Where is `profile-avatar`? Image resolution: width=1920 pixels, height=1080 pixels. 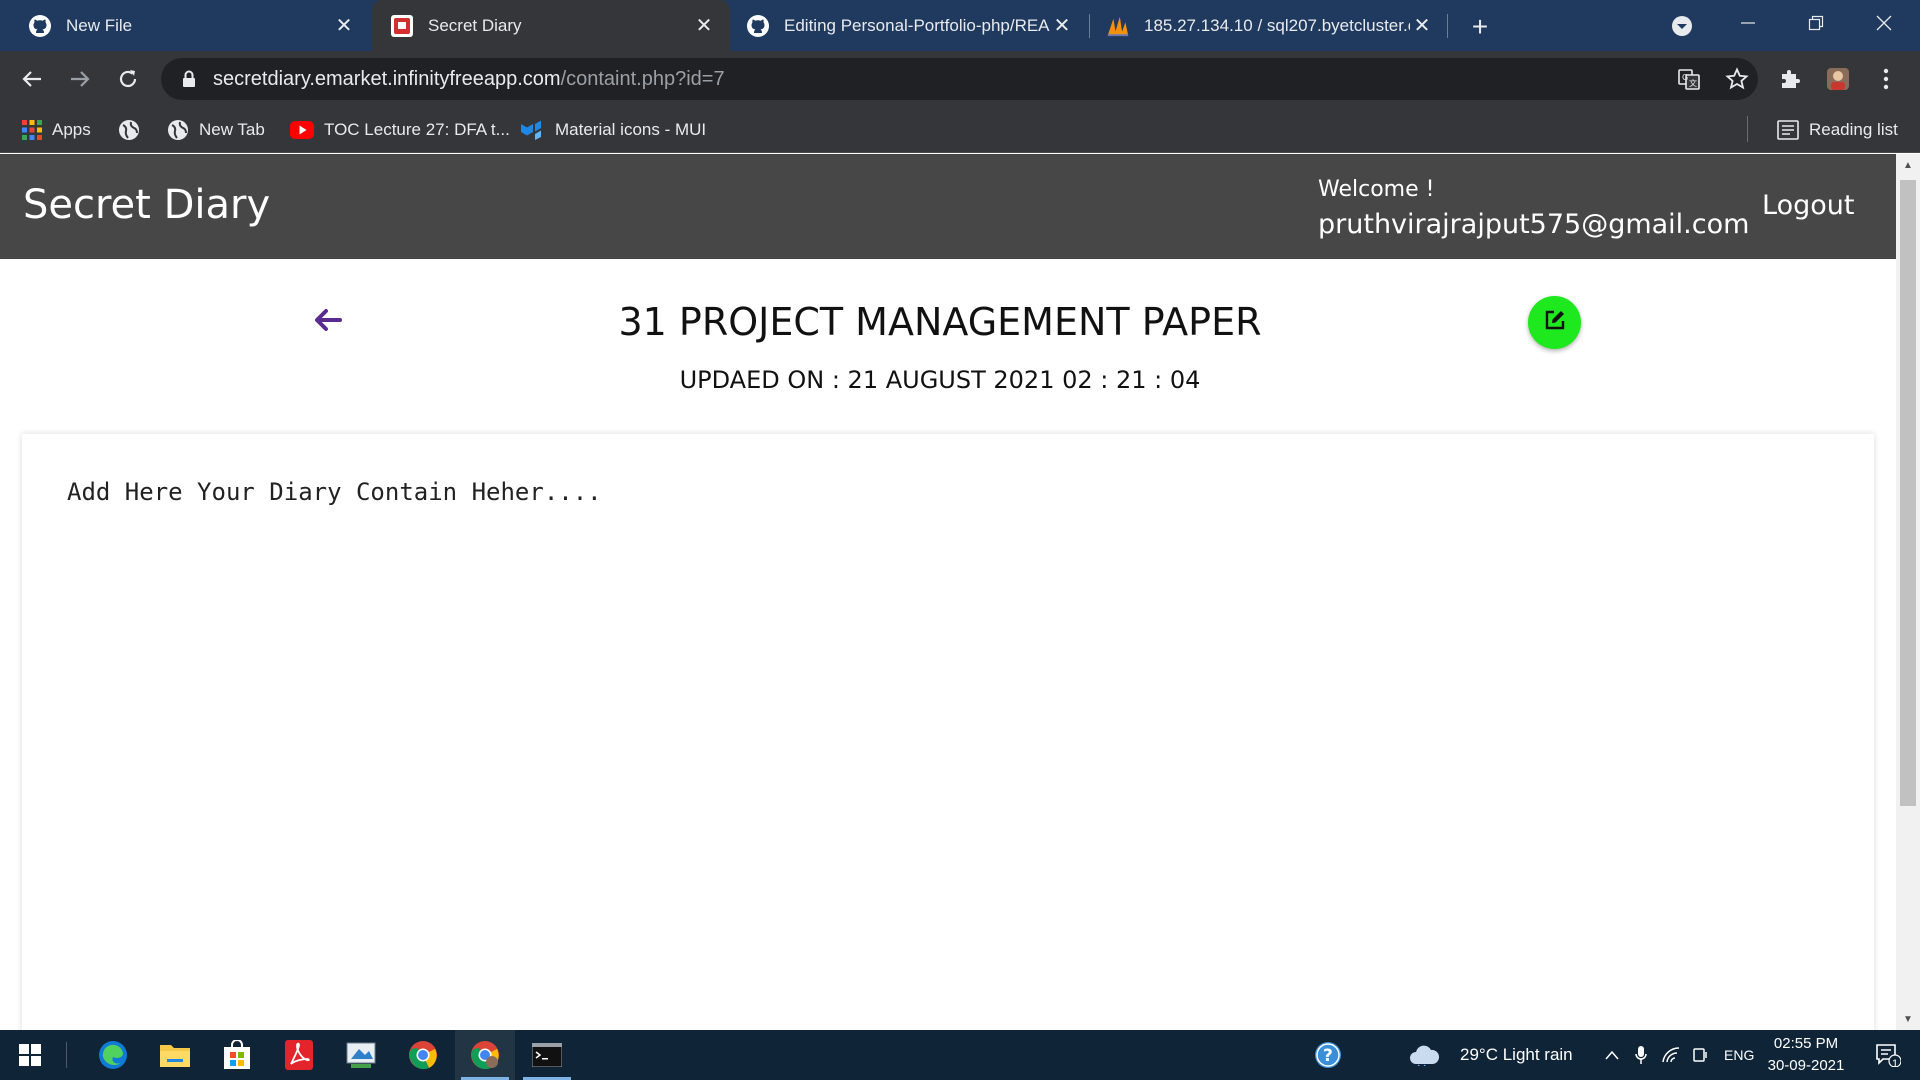
profile-avatar is located at coordinates (1838, 79).